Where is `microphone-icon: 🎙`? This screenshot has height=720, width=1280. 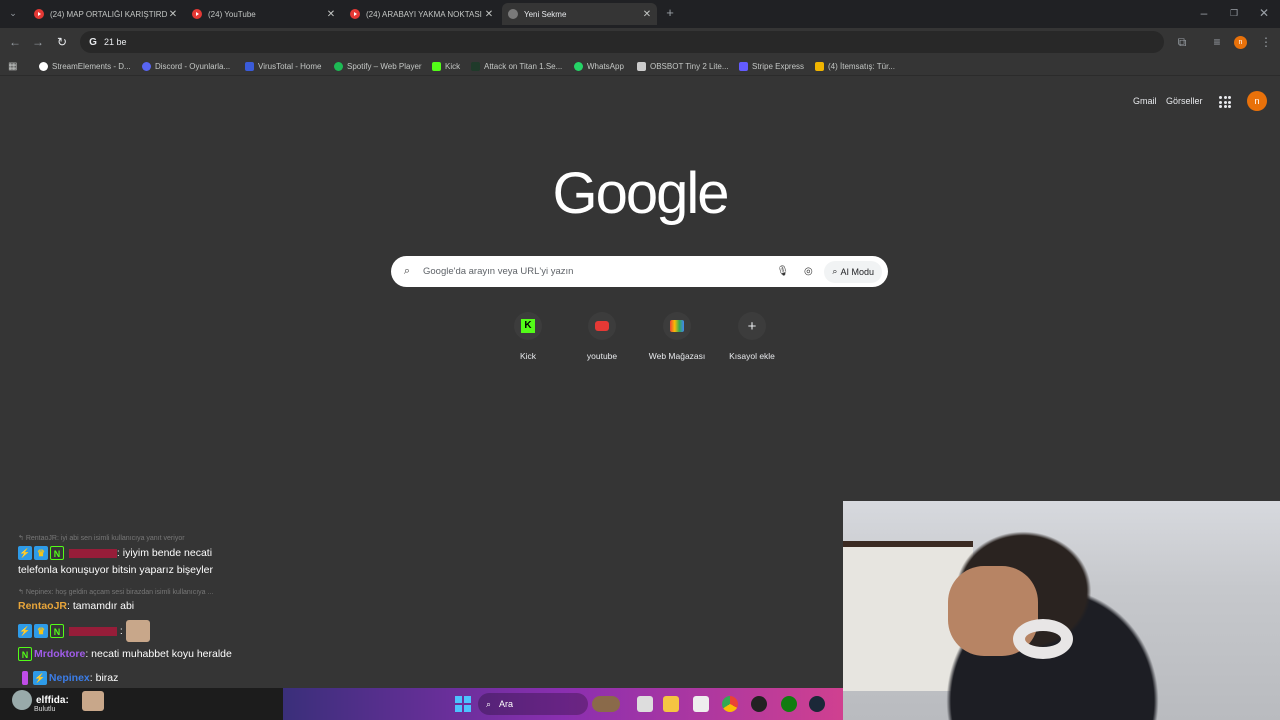 microphone-icon: 🎙 is located at coordinates (782, 271).